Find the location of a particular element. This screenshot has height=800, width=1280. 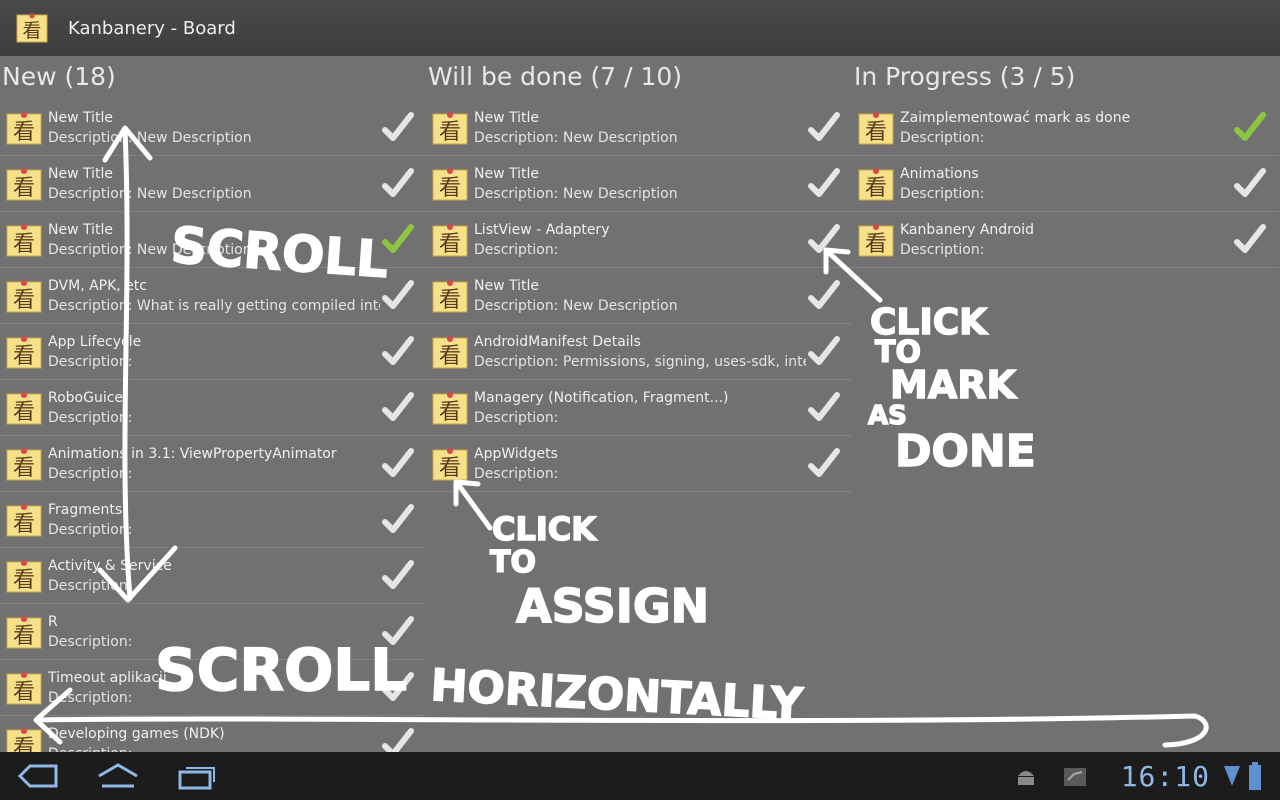

card-row: 看 RoboGuice Description: is located at coordinates (213, 408).